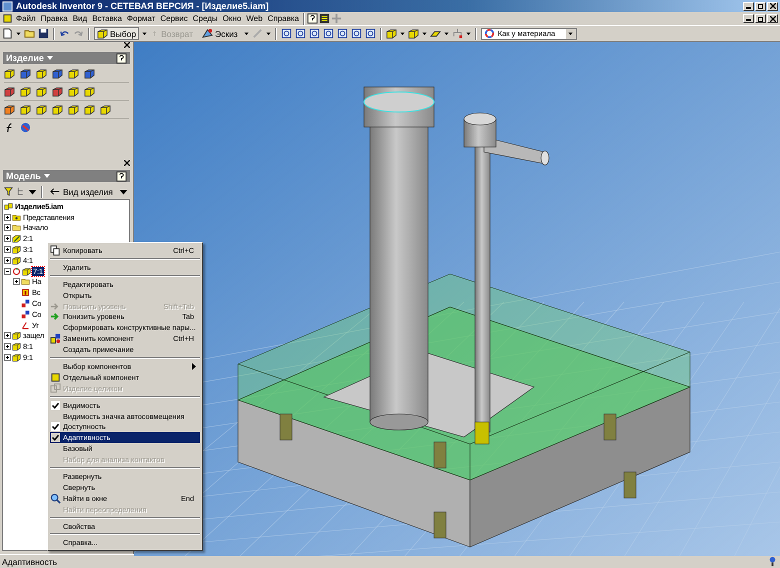 This screenshot has height=568, width=780. Describe the element at coordinates (207, 33) in the screenshot. I see `sketch-icon` at that location.